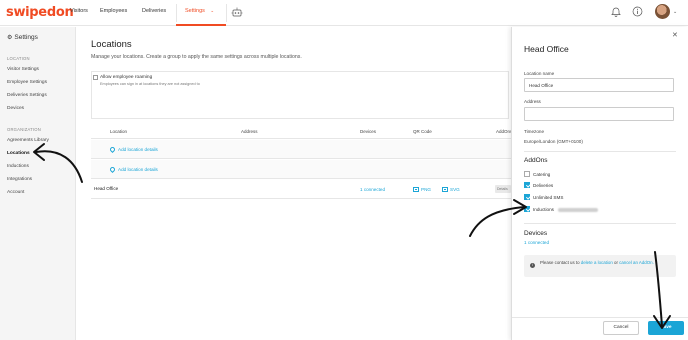 Image resolution: width=688 pixels, height=340 pixels. Describe the element at coordinates (546, 49) in the screenshot. I see `drawer-title: Head Office` at that location.